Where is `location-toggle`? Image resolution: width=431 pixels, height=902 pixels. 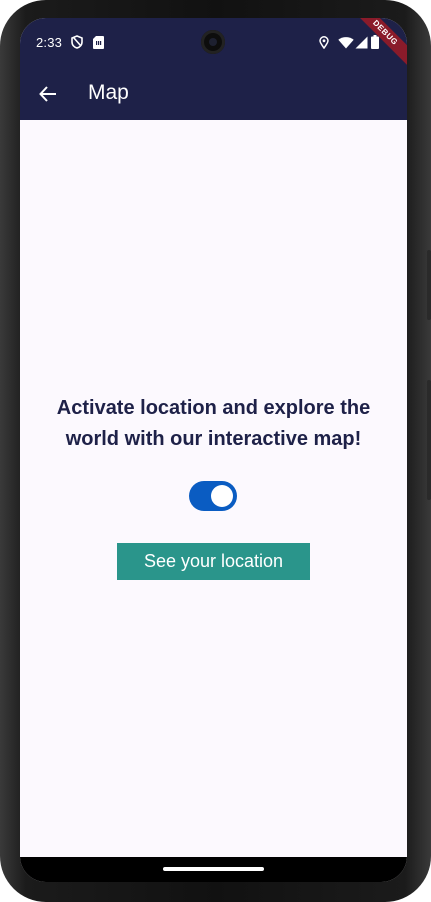
location-toggle is located at coordinates (213, 496).